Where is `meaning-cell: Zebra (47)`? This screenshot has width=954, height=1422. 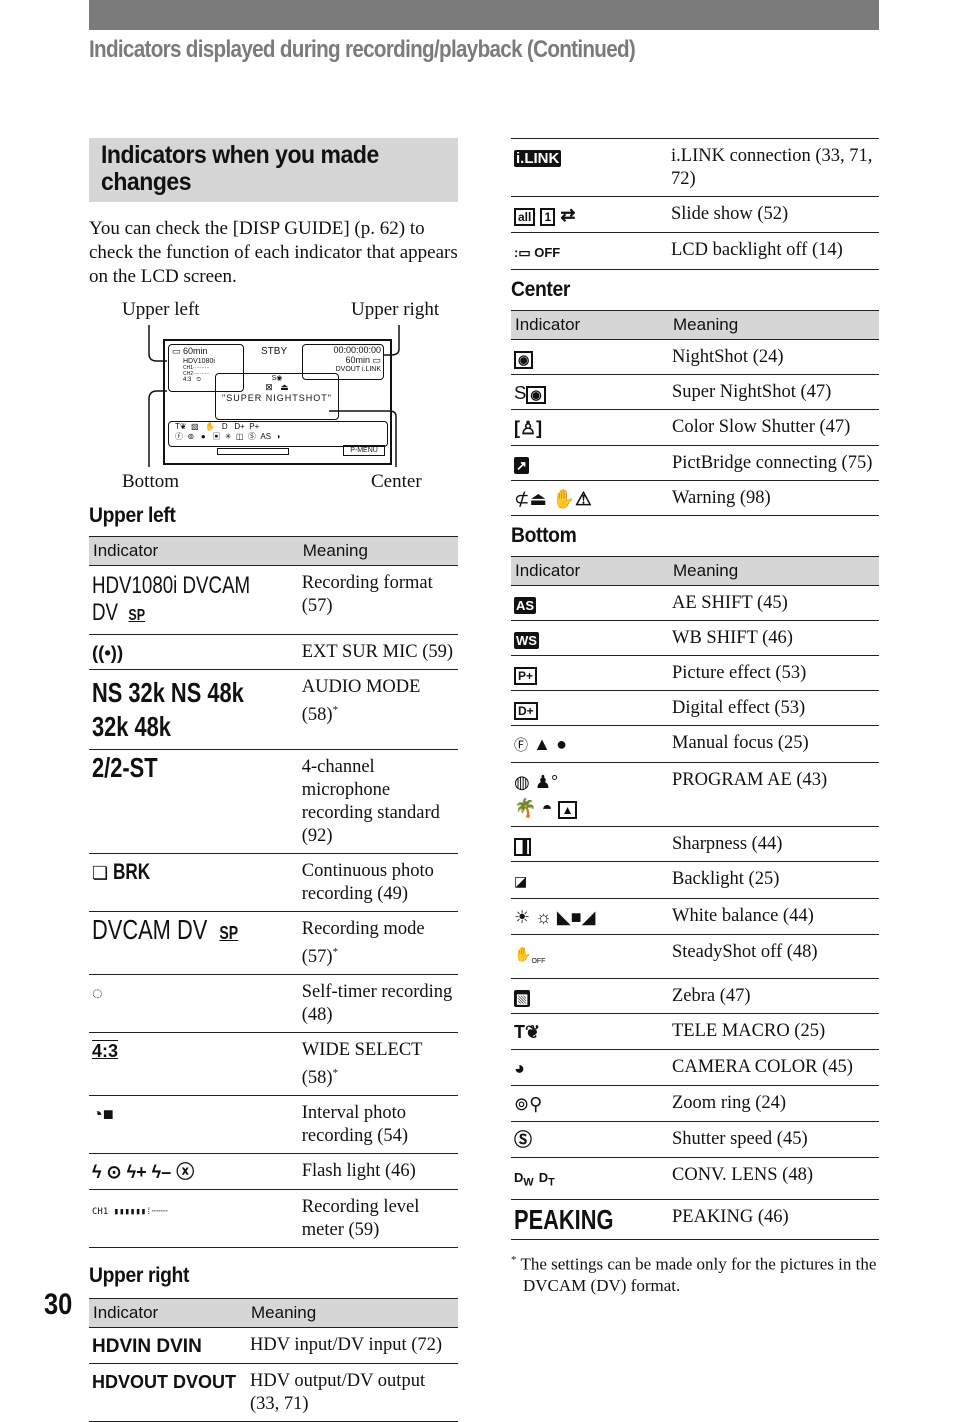 meaning-cell: Zebra (47) is located at coordinates (774, 996).